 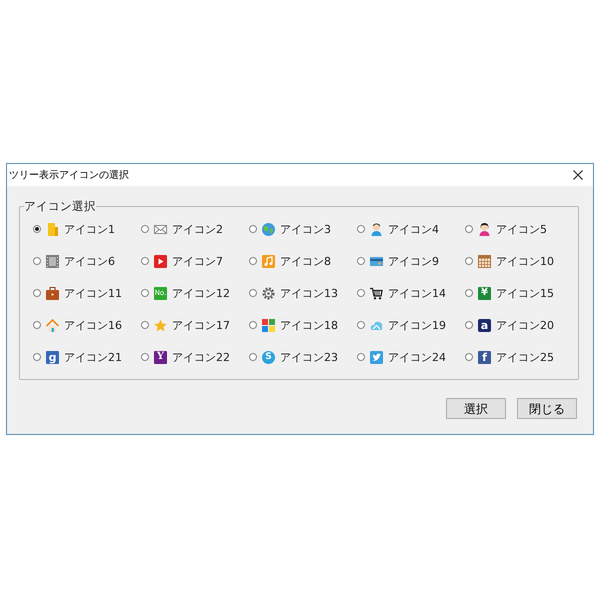 What do you see at coordinates (476, 408) in the screenshot?
I see `dialog-button: 選択` at bounding box center [476, 408].